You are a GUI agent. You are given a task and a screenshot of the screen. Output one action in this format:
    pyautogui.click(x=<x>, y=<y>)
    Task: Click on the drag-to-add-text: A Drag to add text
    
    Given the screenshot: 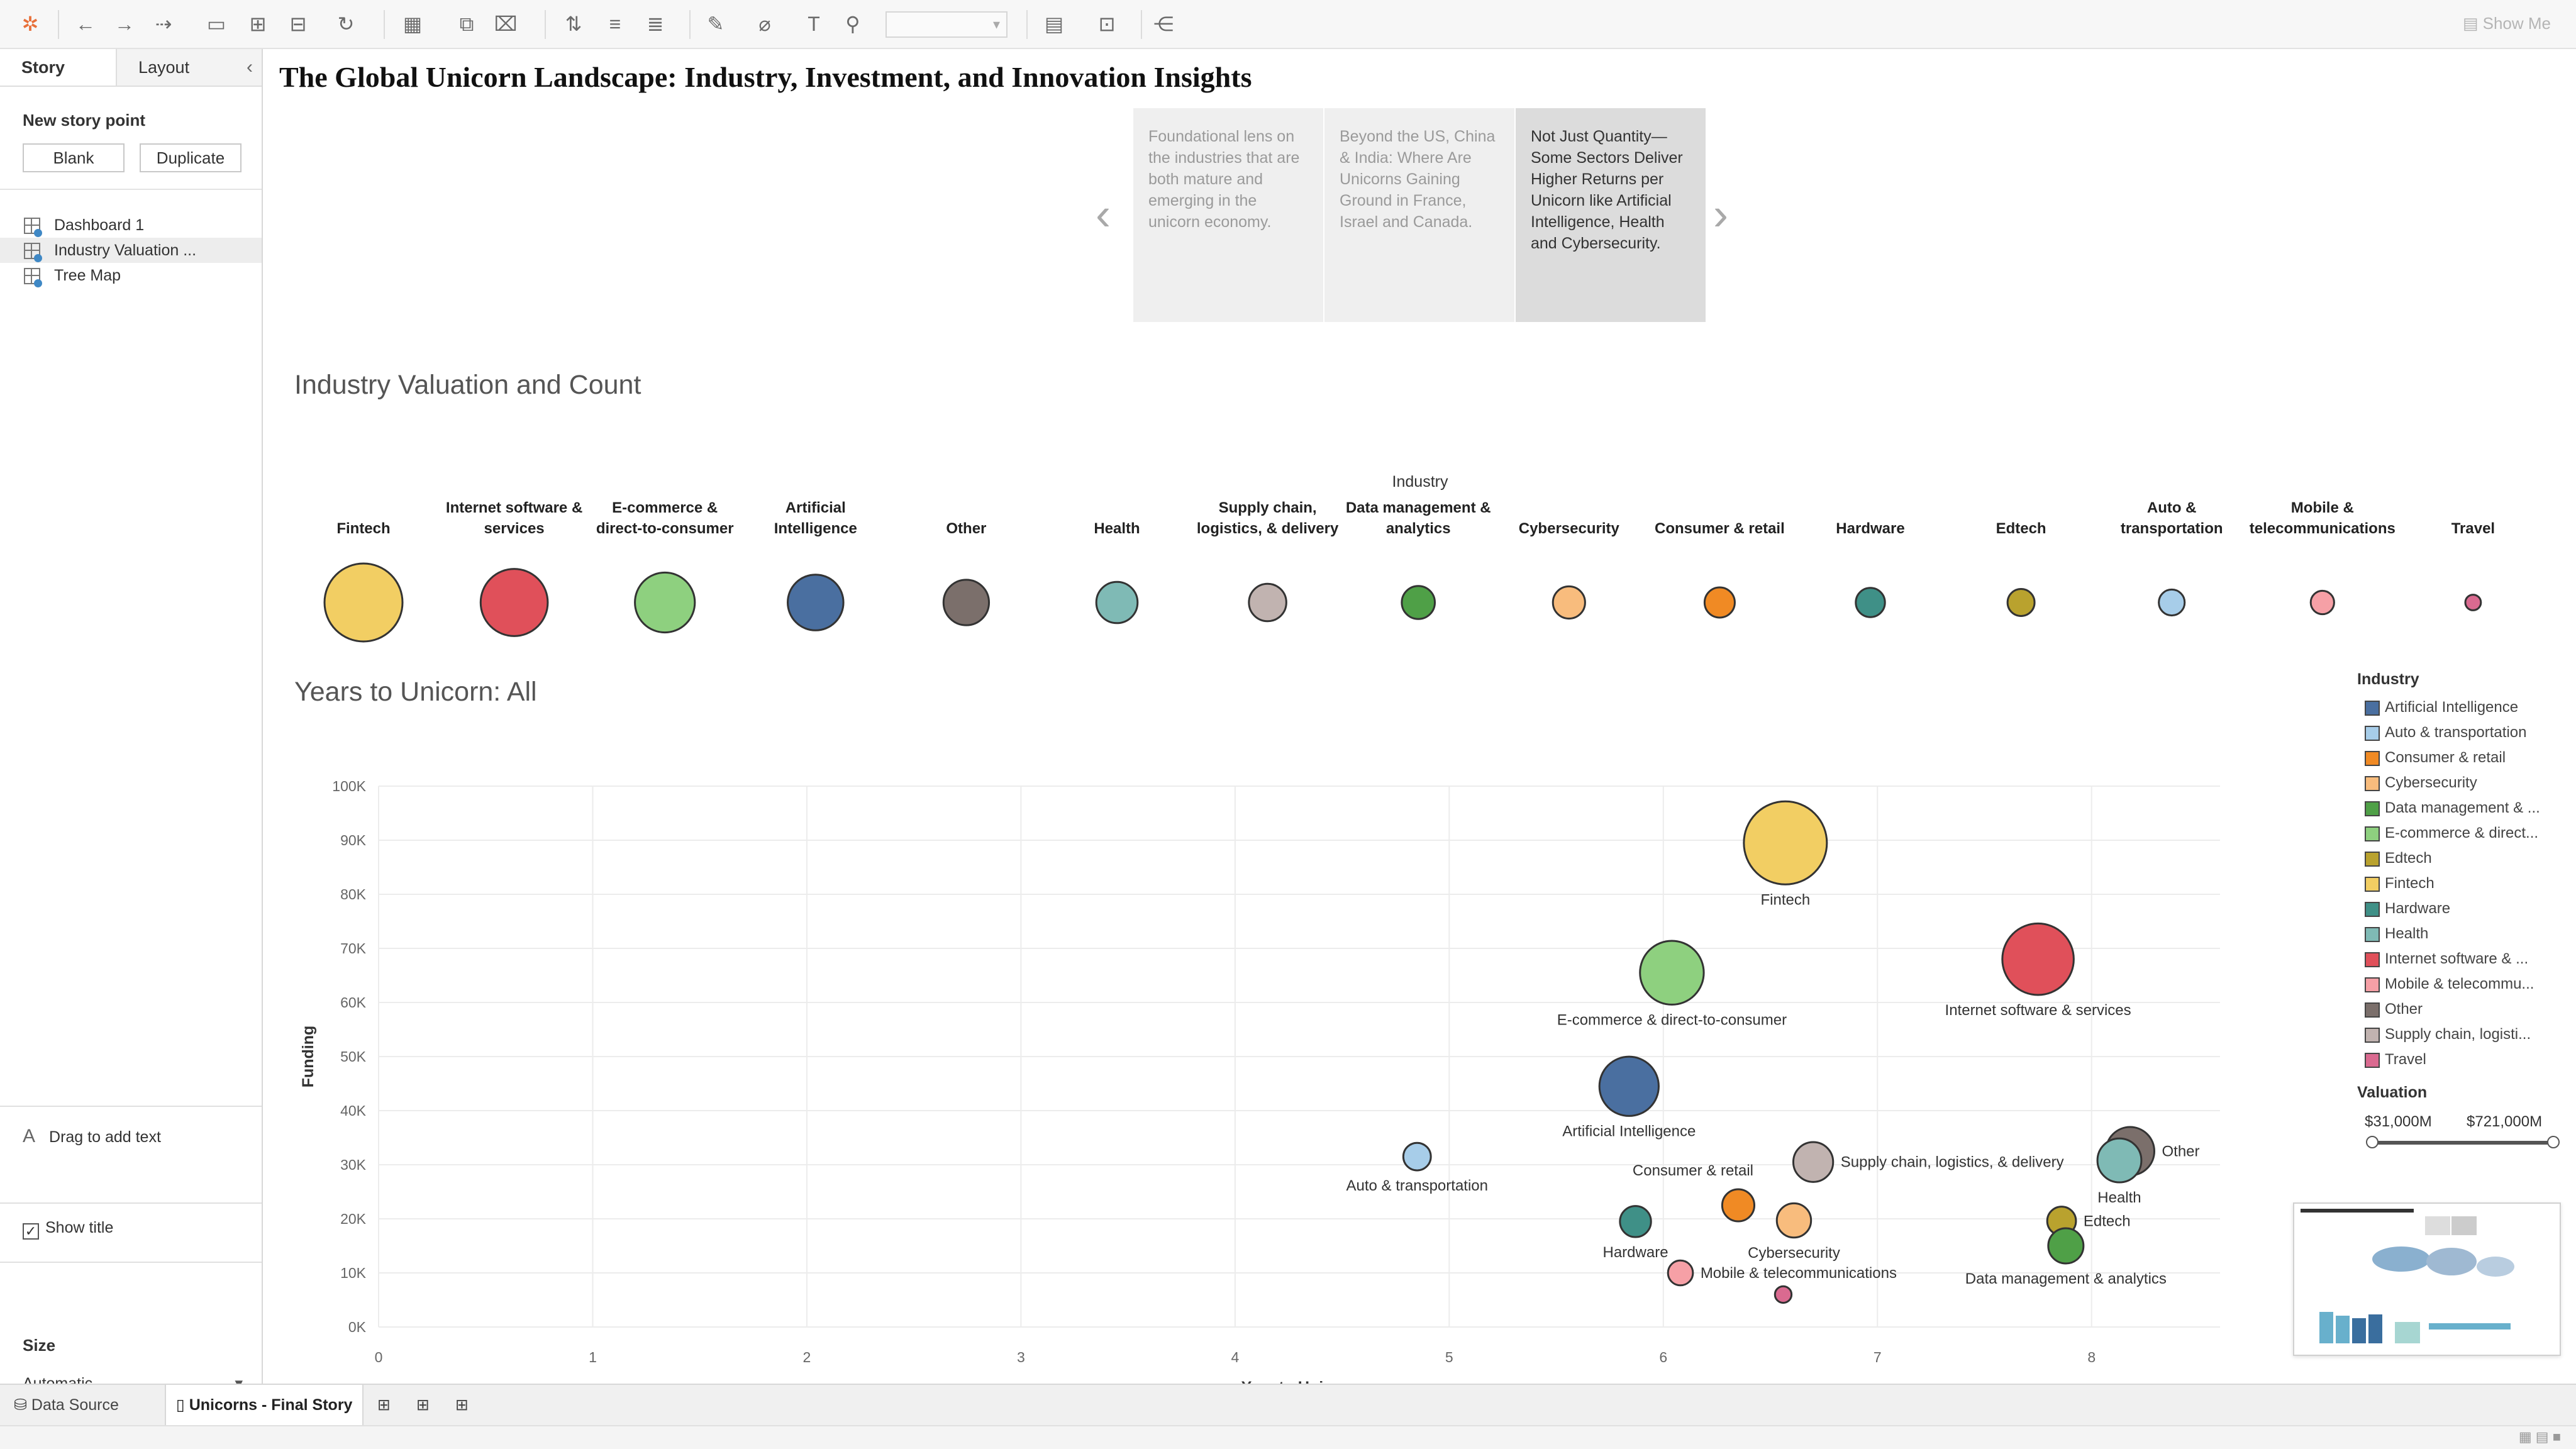 What is the action you would take?
    pyautogui.click(x=92, y=1136)
    